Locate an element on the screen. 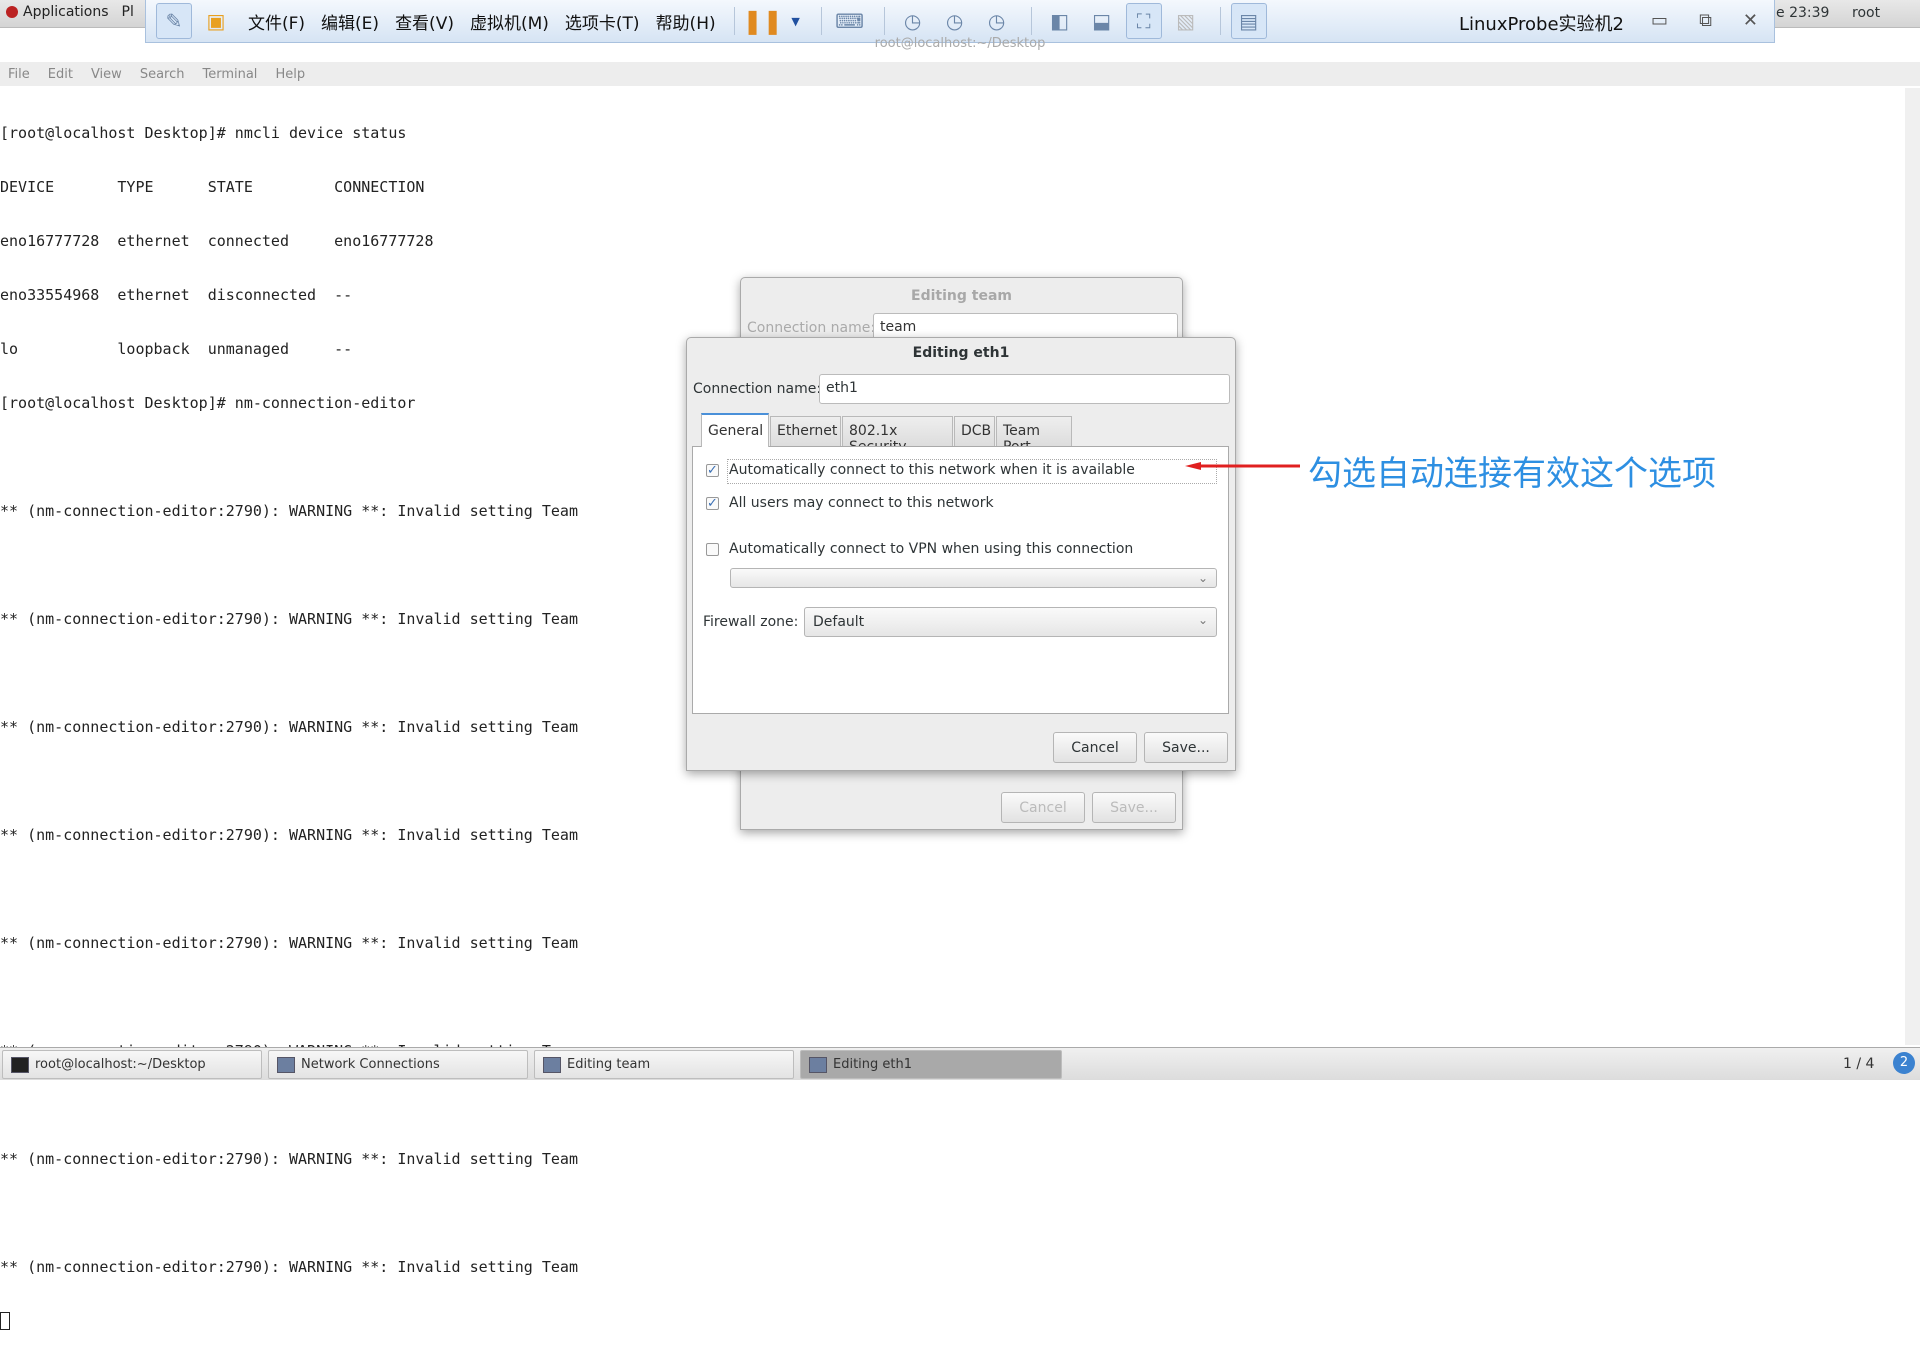 This screenshot has width=1920, height=1348. tab-ethernet: Ethernet is located at coordinates (805, 431).